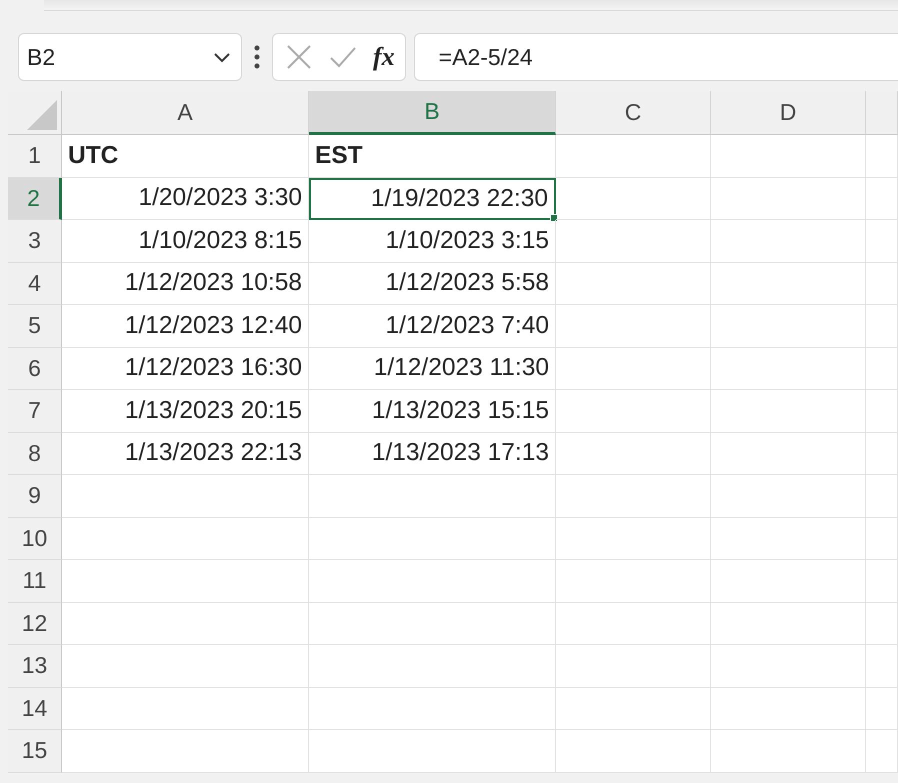 The image size is (898, 783). What do you see at coordinates (35, 453) in the screenshot?
I see `row-header: 8` at bounding box center [35, 453].